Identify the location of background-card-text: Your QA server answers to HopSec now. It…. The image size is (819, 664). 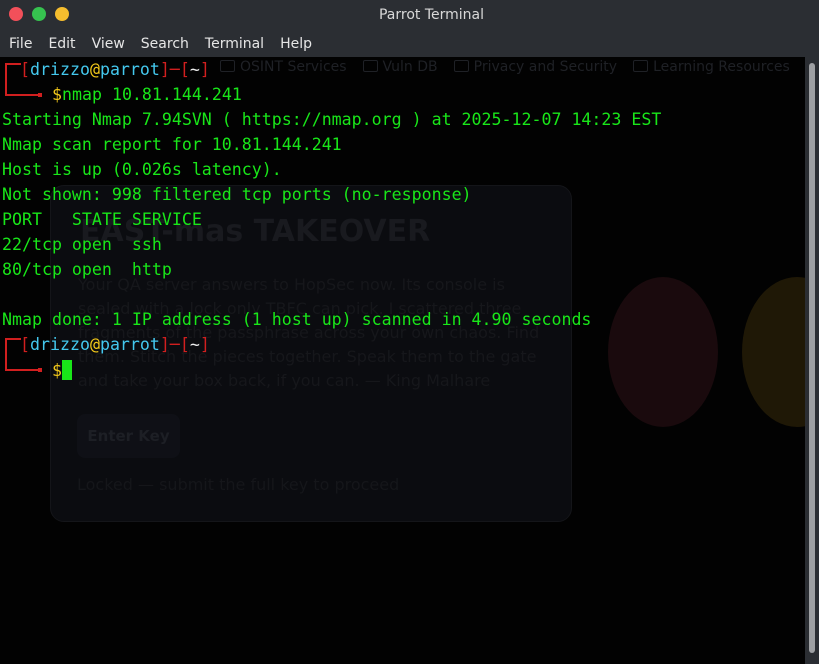
(309, 332).